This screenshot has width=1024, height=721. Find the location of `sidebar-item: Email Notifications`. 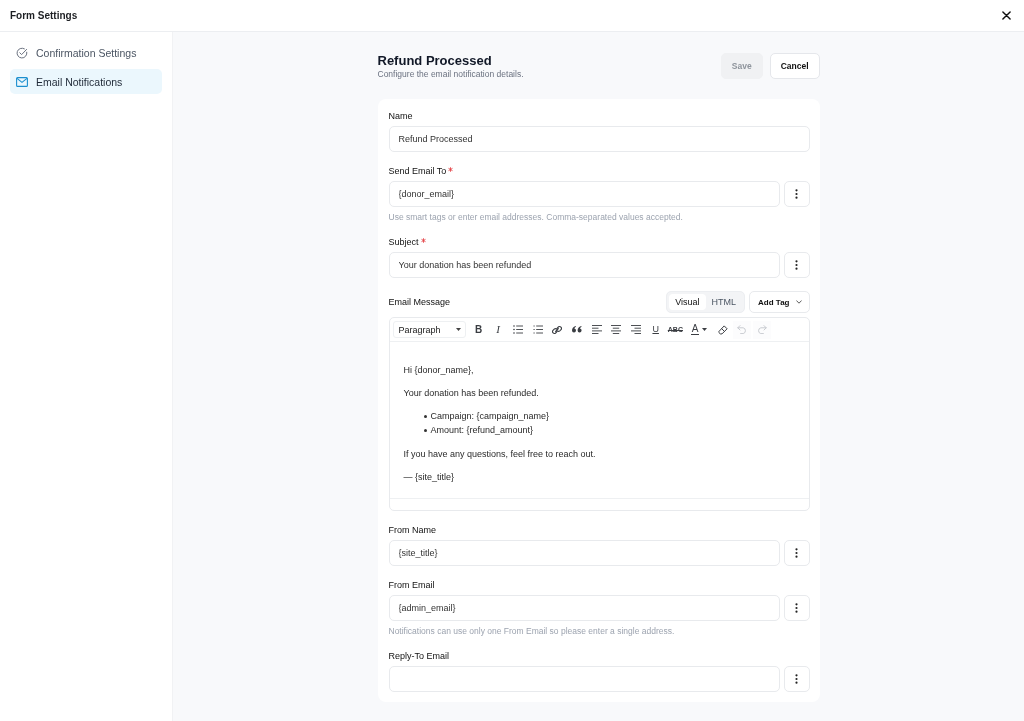

sidebar-item: Email Notifications is located at coordinates (86, 81).